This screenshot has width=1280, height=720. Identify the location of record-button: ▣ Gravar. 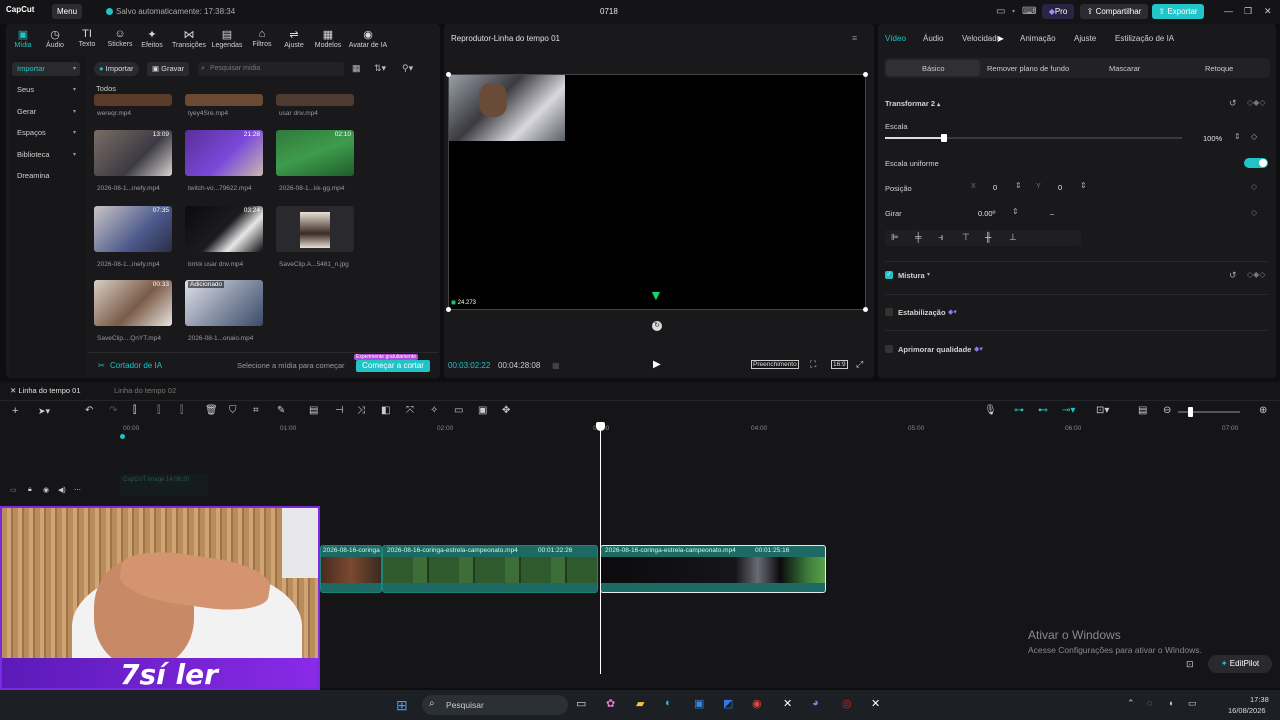
(168, 69).